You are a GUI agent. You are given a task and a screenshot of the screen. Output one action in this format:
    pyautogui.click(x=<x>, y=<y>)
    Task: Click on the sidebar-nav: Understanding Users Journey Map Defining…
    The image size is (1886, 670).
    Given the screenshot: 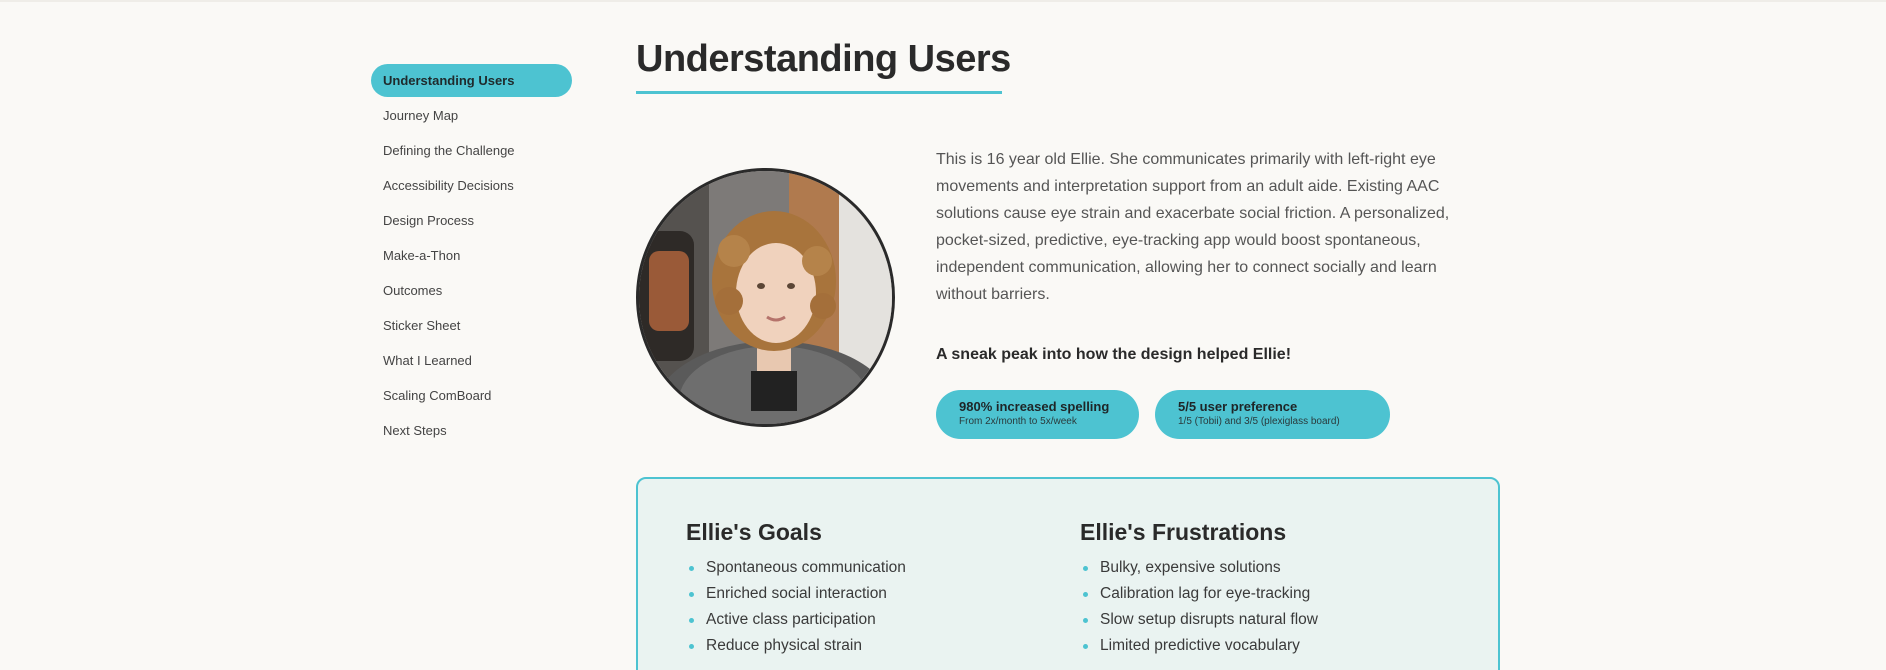 What is the action you would take?
    pyautogui.click(x=471, y=256)
    